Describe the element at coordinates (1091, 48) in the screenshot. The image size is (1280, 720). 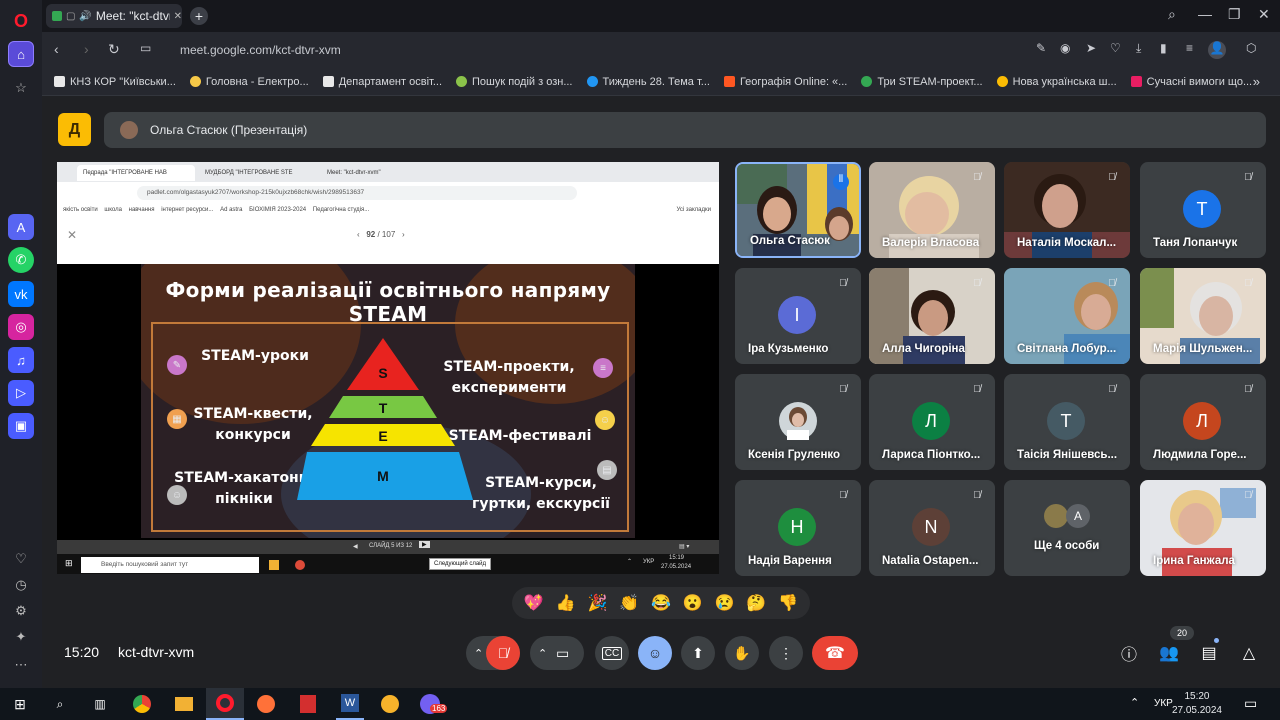
I see `send-icon: ➤` at that location.